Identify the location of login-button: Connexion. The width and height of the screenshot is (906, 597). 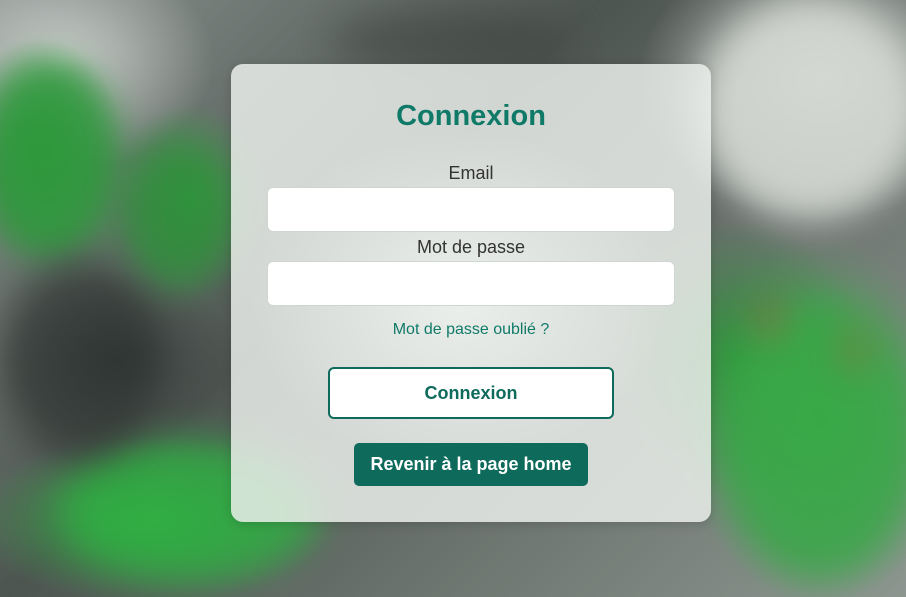
(471, 393).